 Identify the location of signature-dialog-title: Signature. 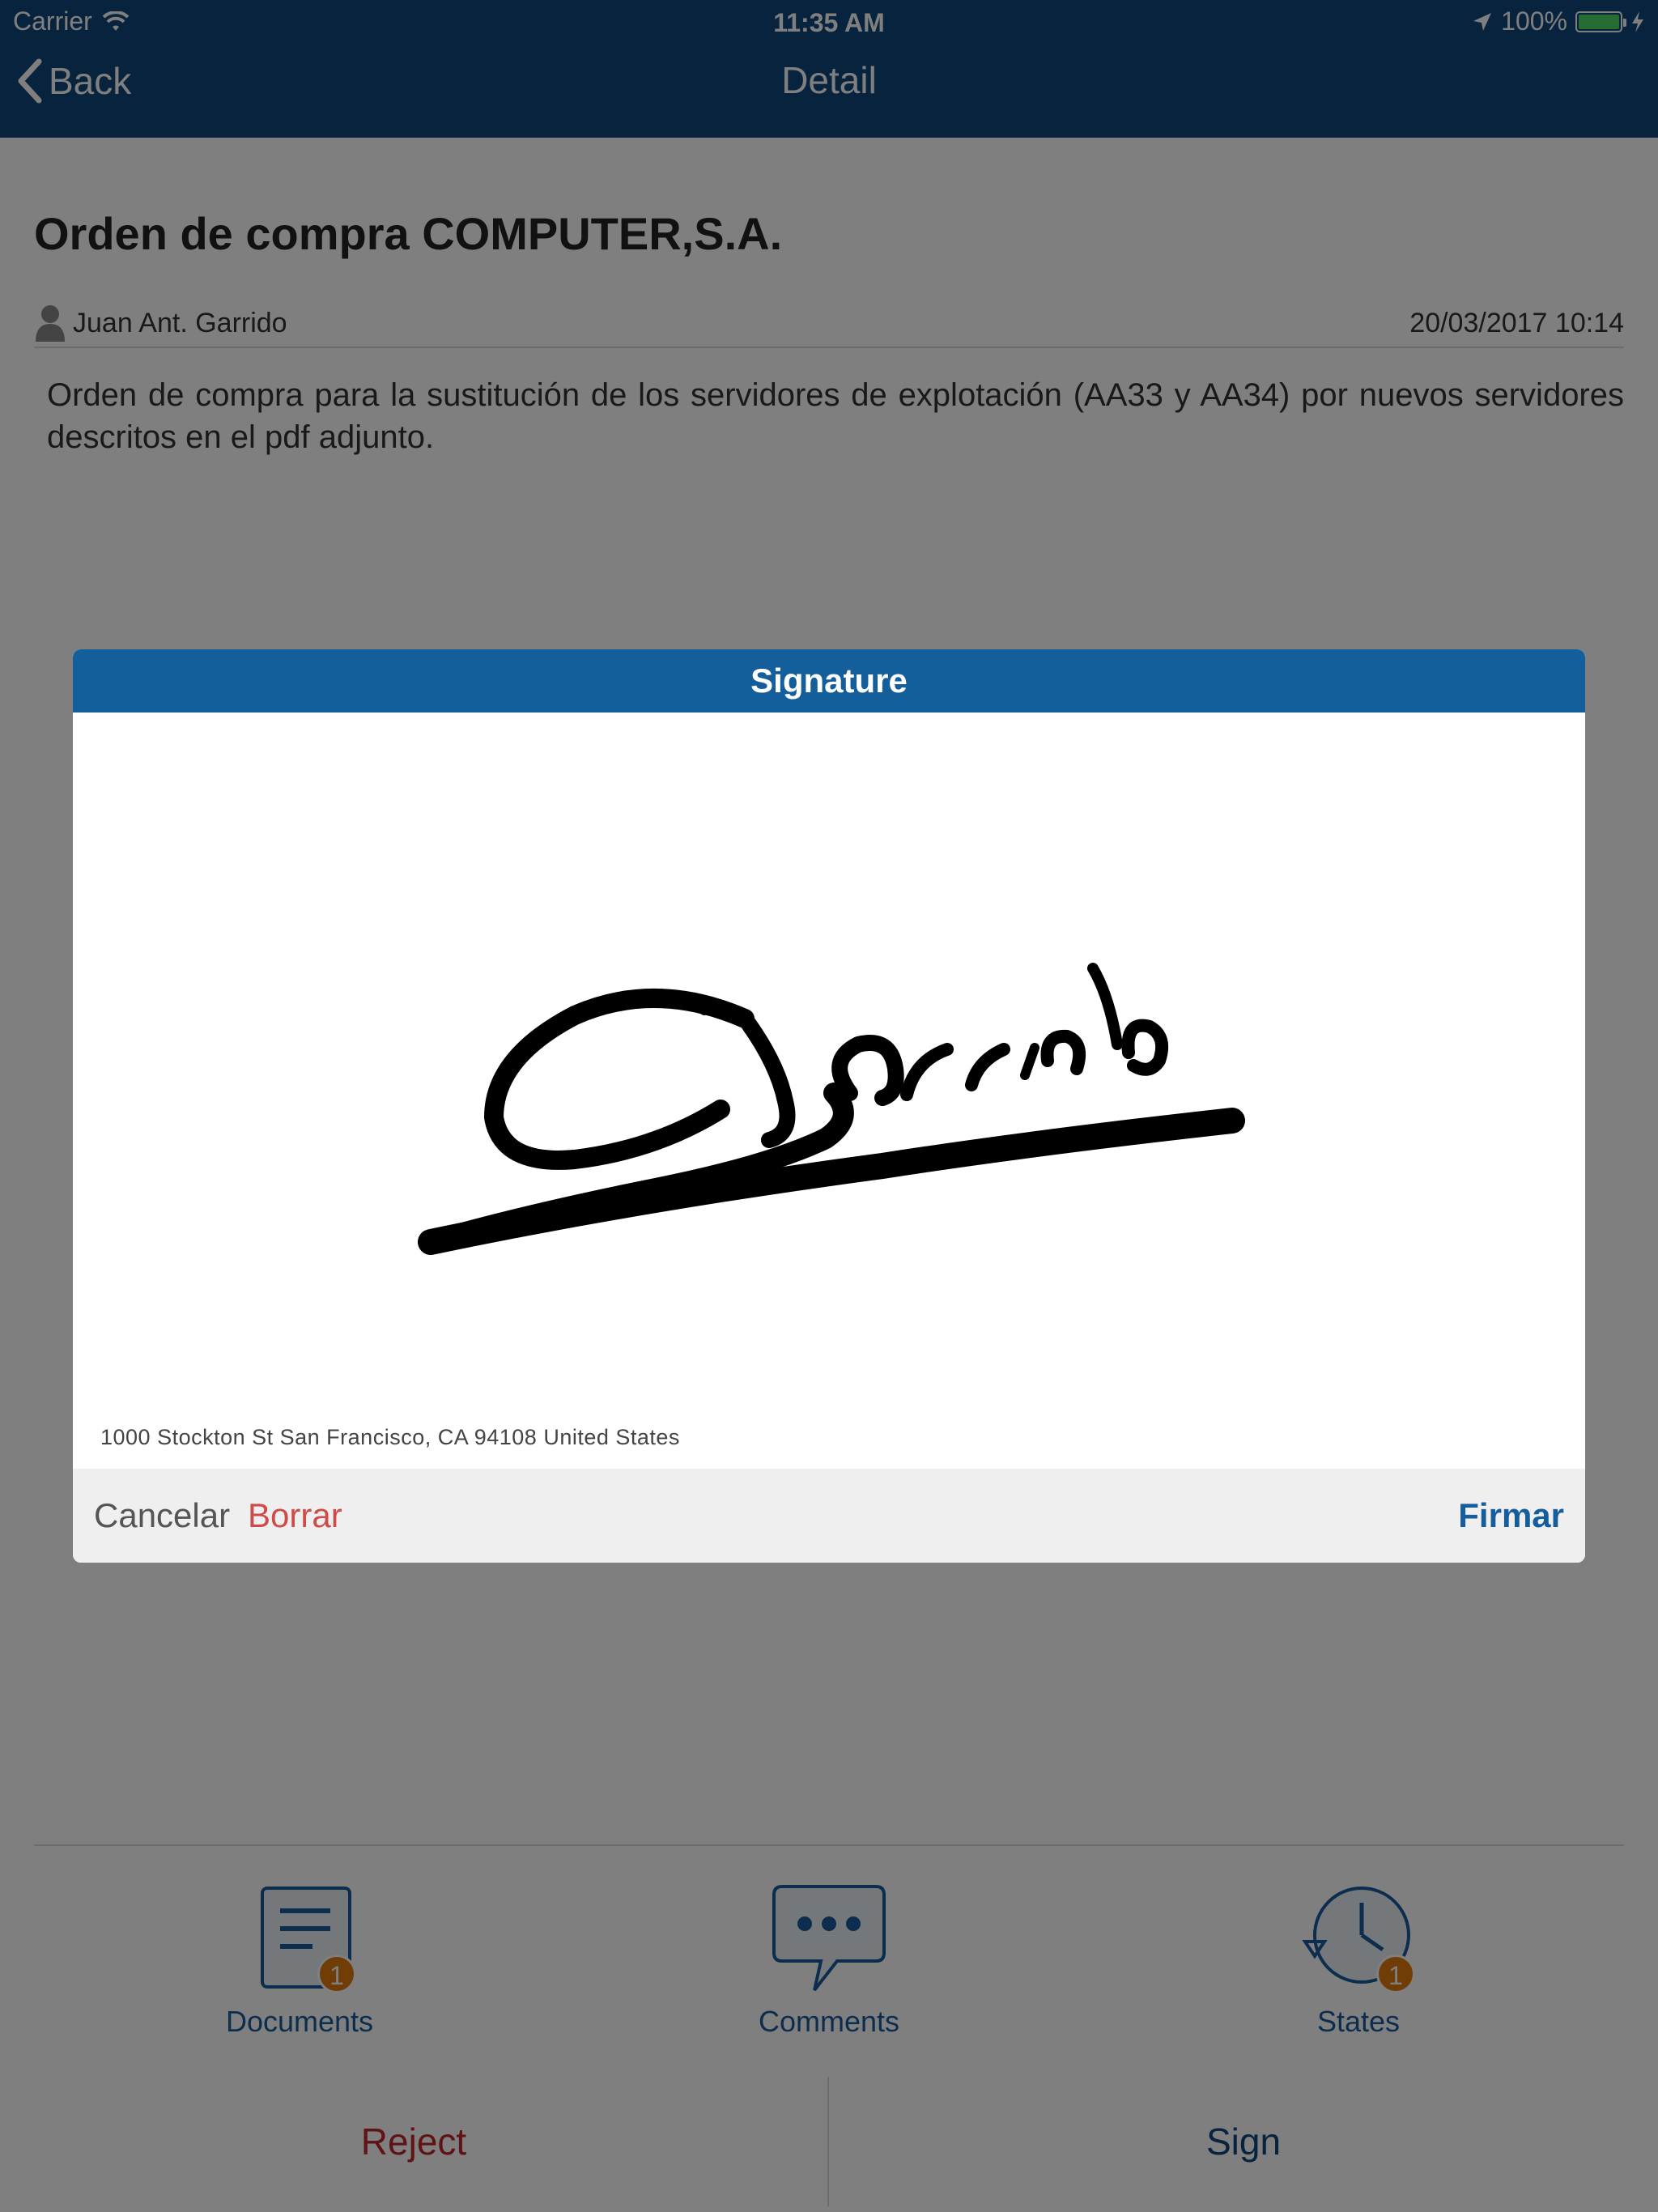
(829, 681).